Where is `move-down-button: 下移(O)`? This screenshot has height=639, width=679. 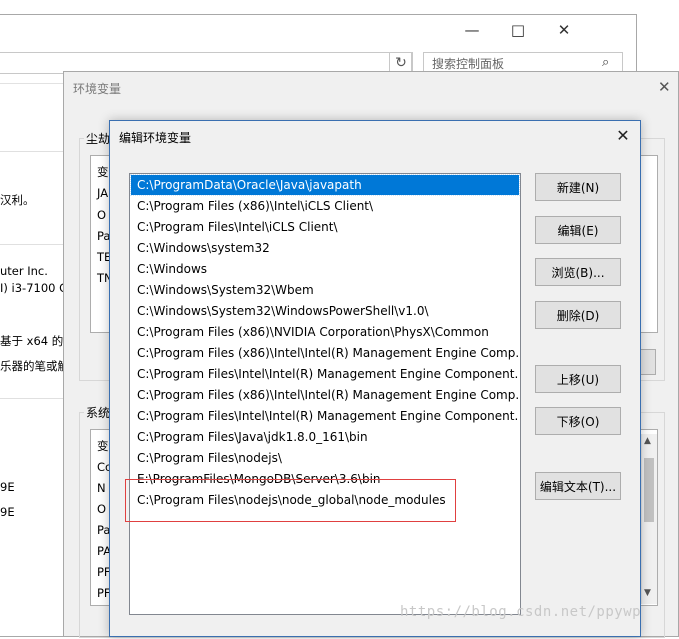 move-down-button: 下移(O) is located at coordinates (578, 421).